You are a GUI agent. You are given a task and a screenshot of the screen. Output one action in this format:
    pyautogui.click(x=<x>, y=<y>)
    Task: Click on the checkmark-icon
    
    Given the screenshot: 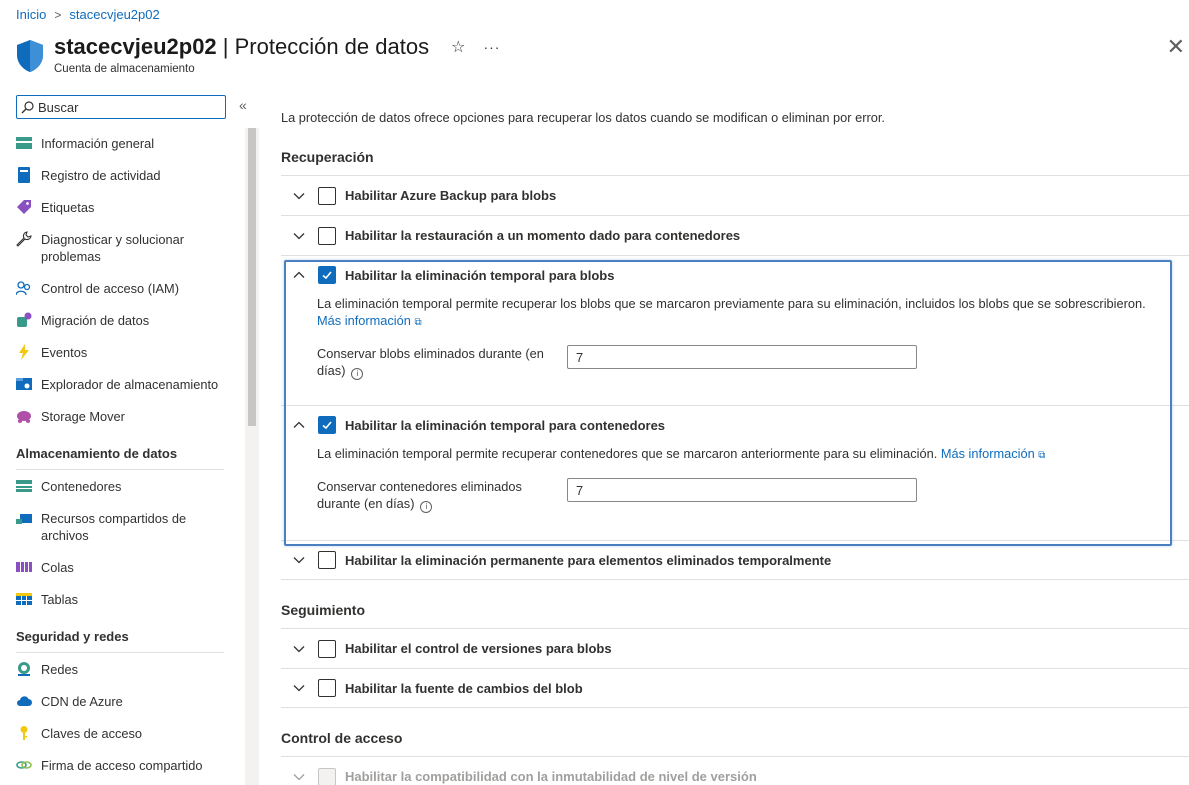 What is the action you would take?
    pyautogui.click(x=327, y=275)
    